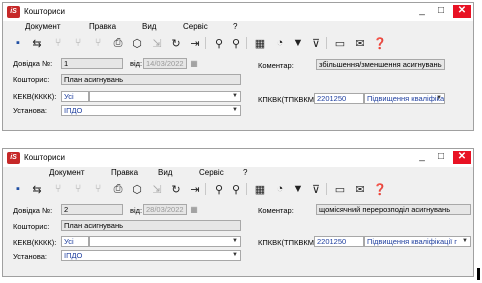 The image size is (482, 283). Describe the element at coordinates (92, 209) in the screenshot. I see `dovidka-field: 2` at that location.